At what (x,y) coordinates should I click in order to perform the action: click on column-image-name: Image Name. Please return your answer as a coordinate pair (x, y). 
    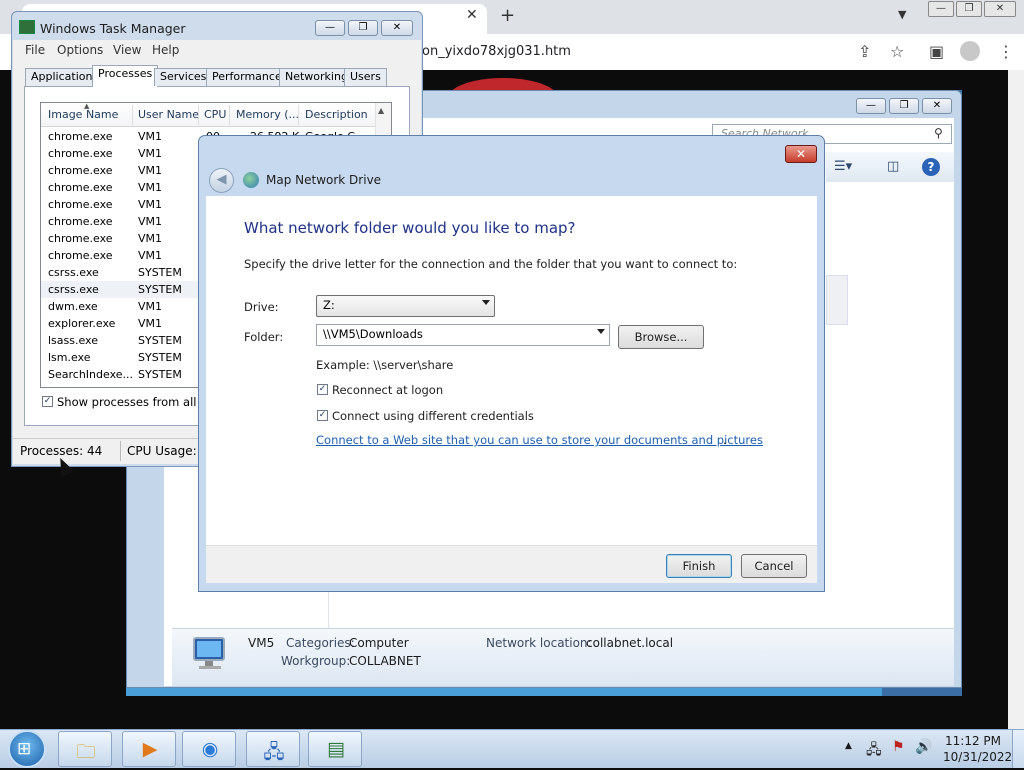
    Looking at the image, I should click on (83, 115).